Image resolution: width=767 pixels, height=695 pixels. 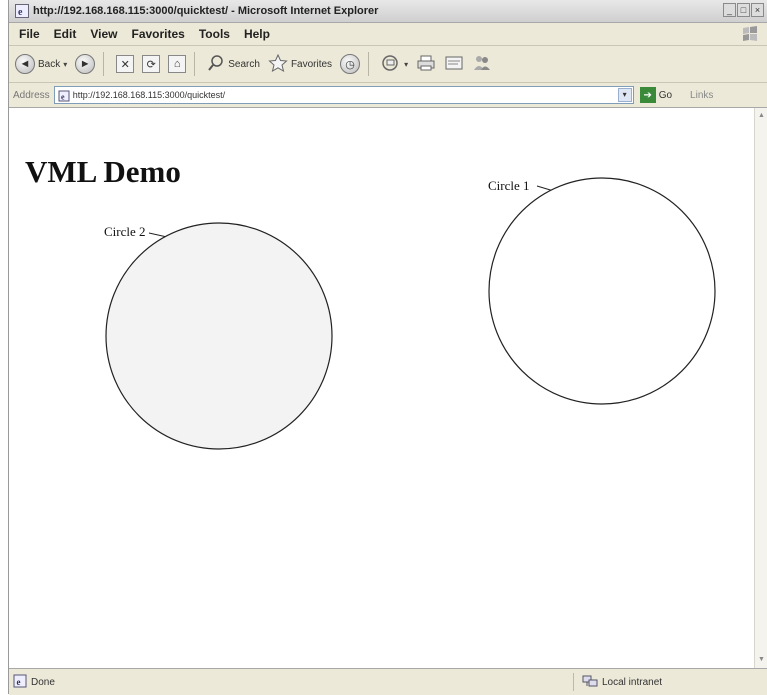 I want to click on go-label: Go, so click(x=665, y=95).